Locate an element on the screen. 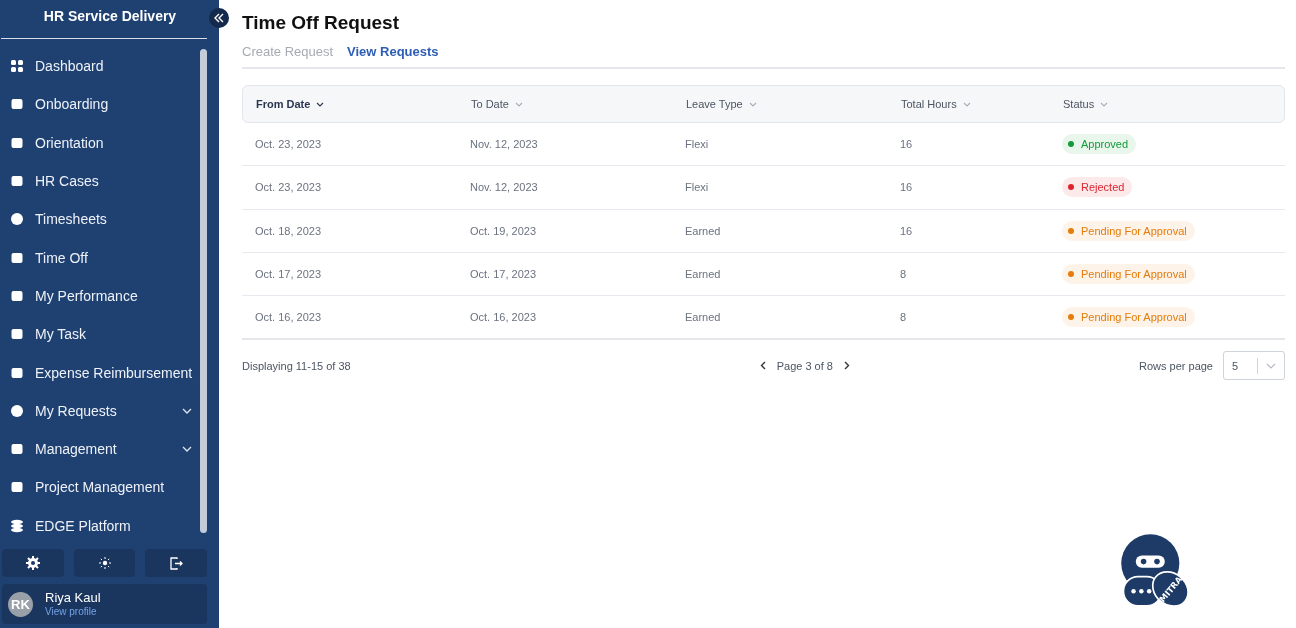 Image resolution: width=1296 pixels, height=628 pixels. sidebar-item: Dashboard is located at coordinates (100, 66).